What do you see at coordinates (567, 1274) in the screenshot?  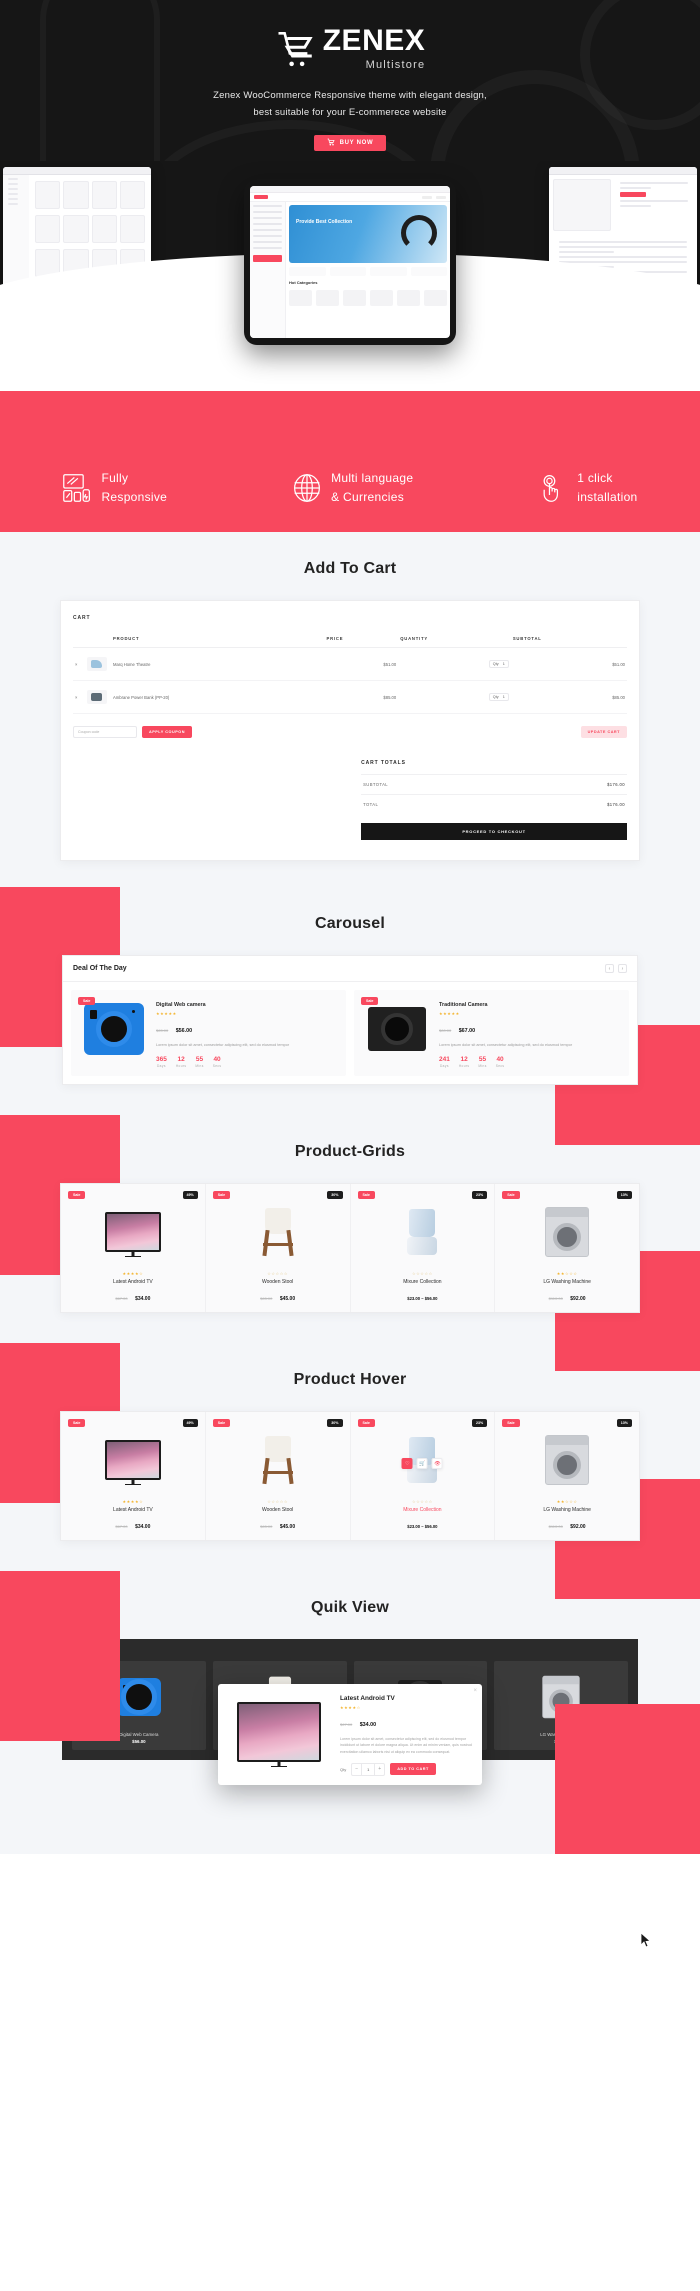 I see `rating-stars: ★★☆☆☆` at bounding box center [567, 1274].